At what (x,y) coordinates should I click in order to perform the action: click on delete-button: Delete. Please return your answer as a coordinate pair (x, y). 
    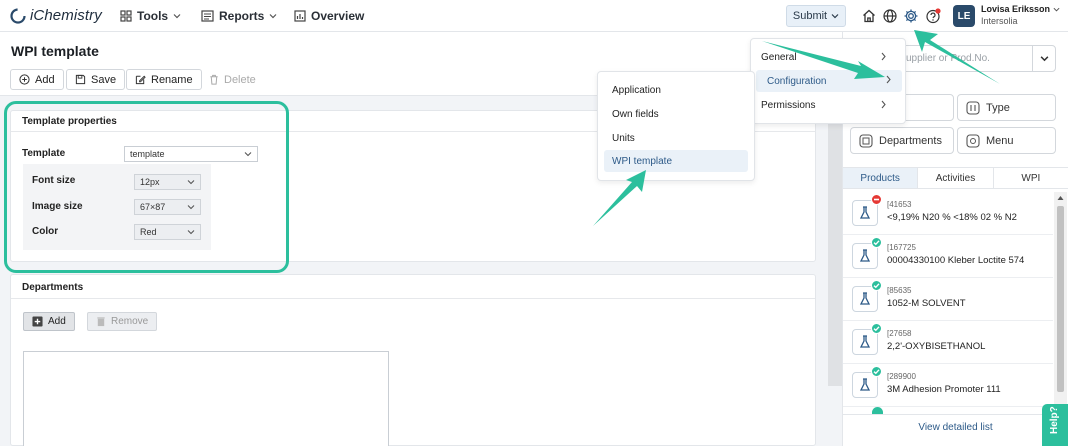
    Looking at the image, I should click on (232, 79).